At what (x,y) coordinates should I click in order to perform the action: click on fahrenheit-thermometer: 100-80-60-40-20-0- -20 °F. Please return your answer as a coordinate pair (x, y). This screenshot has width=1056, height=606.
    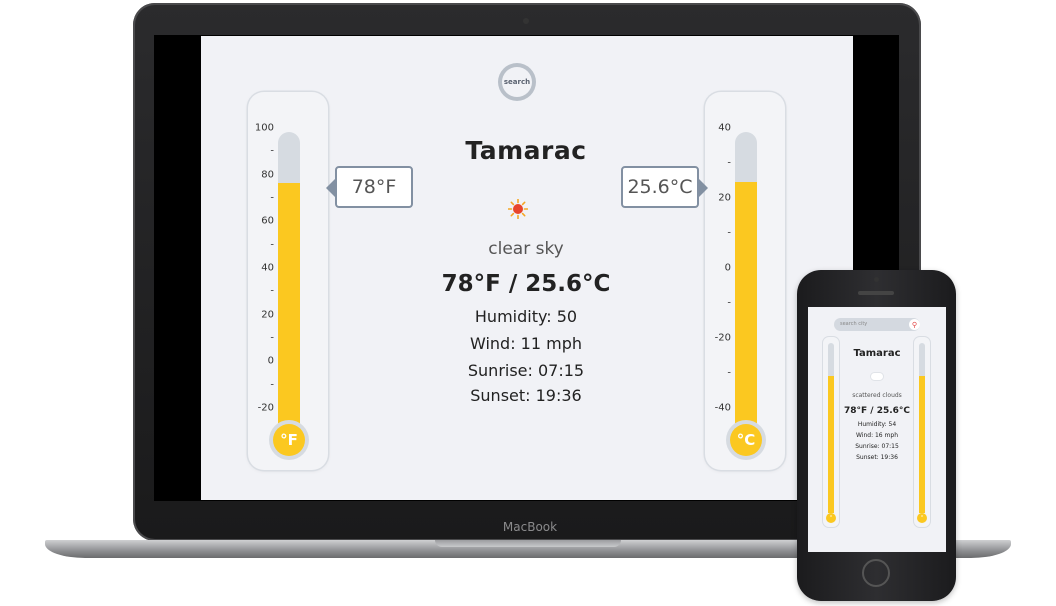
    Looking at the image, I should click on (288, 281).